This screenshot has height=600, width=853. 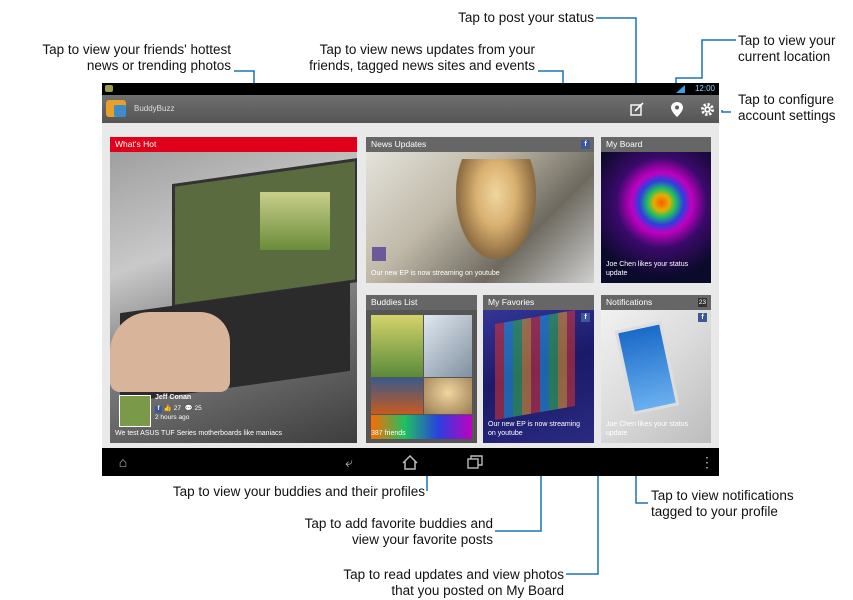 I want to click on back-icon: ⤶, so click(x=349, y=462).